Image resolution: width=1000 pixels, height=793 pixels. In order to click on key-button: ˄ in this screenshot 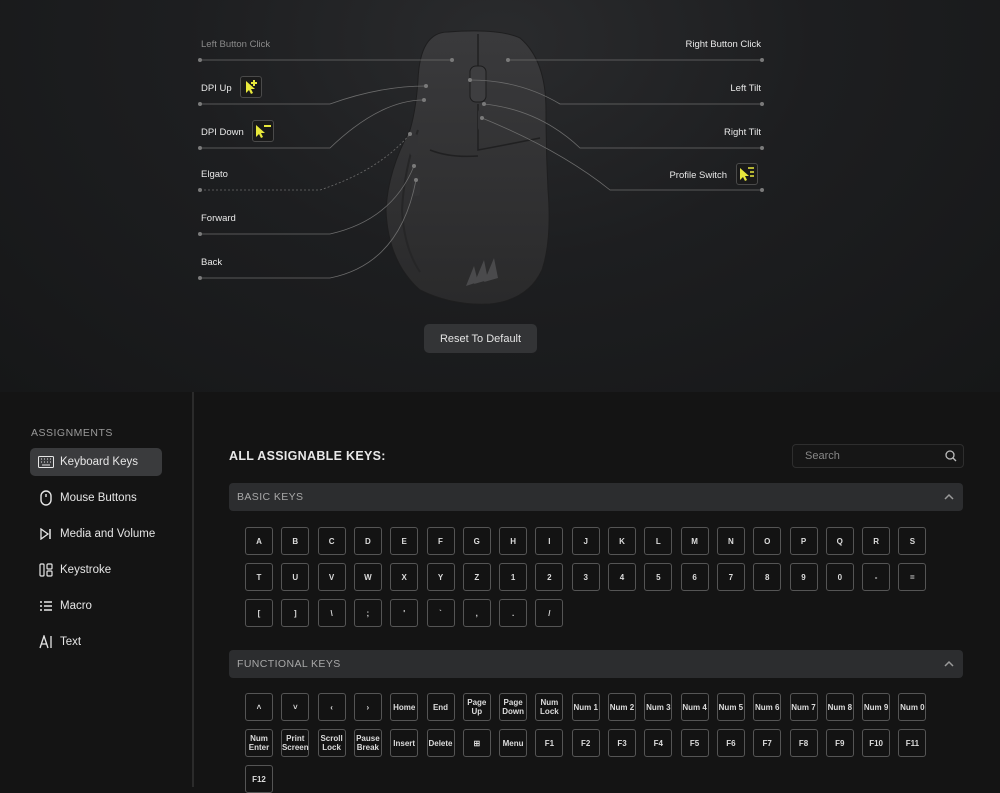, I will do `click(259, 707)`.